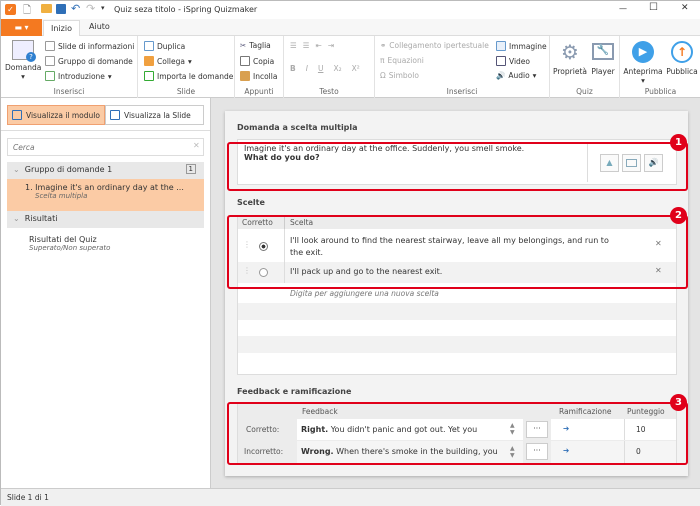 Image resolution: width=700 pixels, height=506 pixels. I want to click on domanda-button: ? Domanda ▾, so click(23, 60).